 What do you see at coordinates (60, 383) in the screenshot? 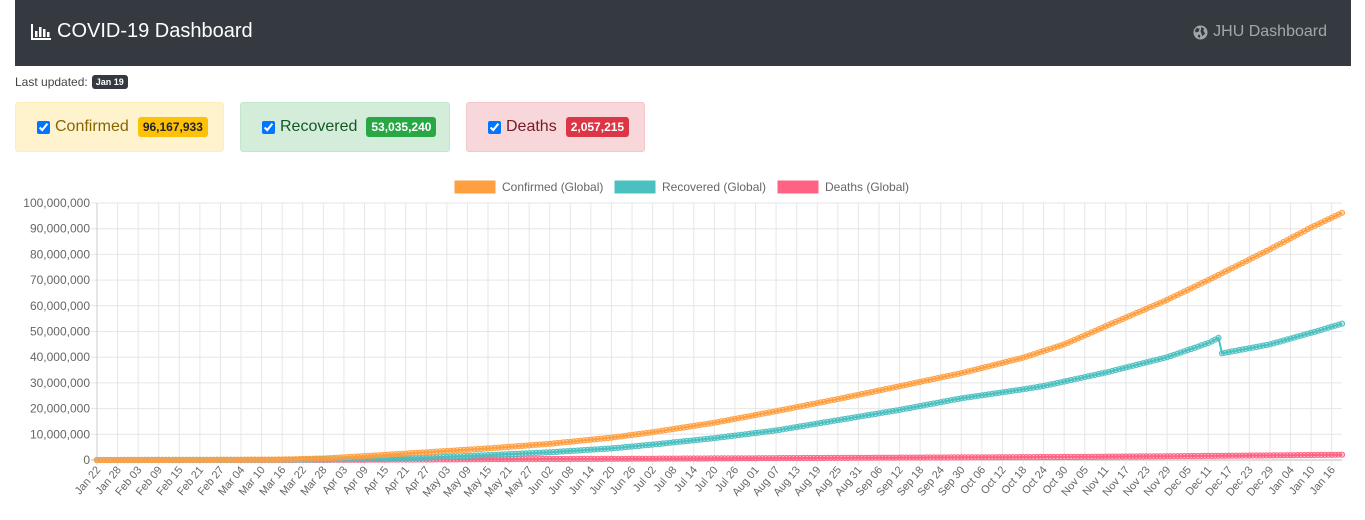
I see `y-tick-label: 30,000,000` at bounding box center [60, 383].